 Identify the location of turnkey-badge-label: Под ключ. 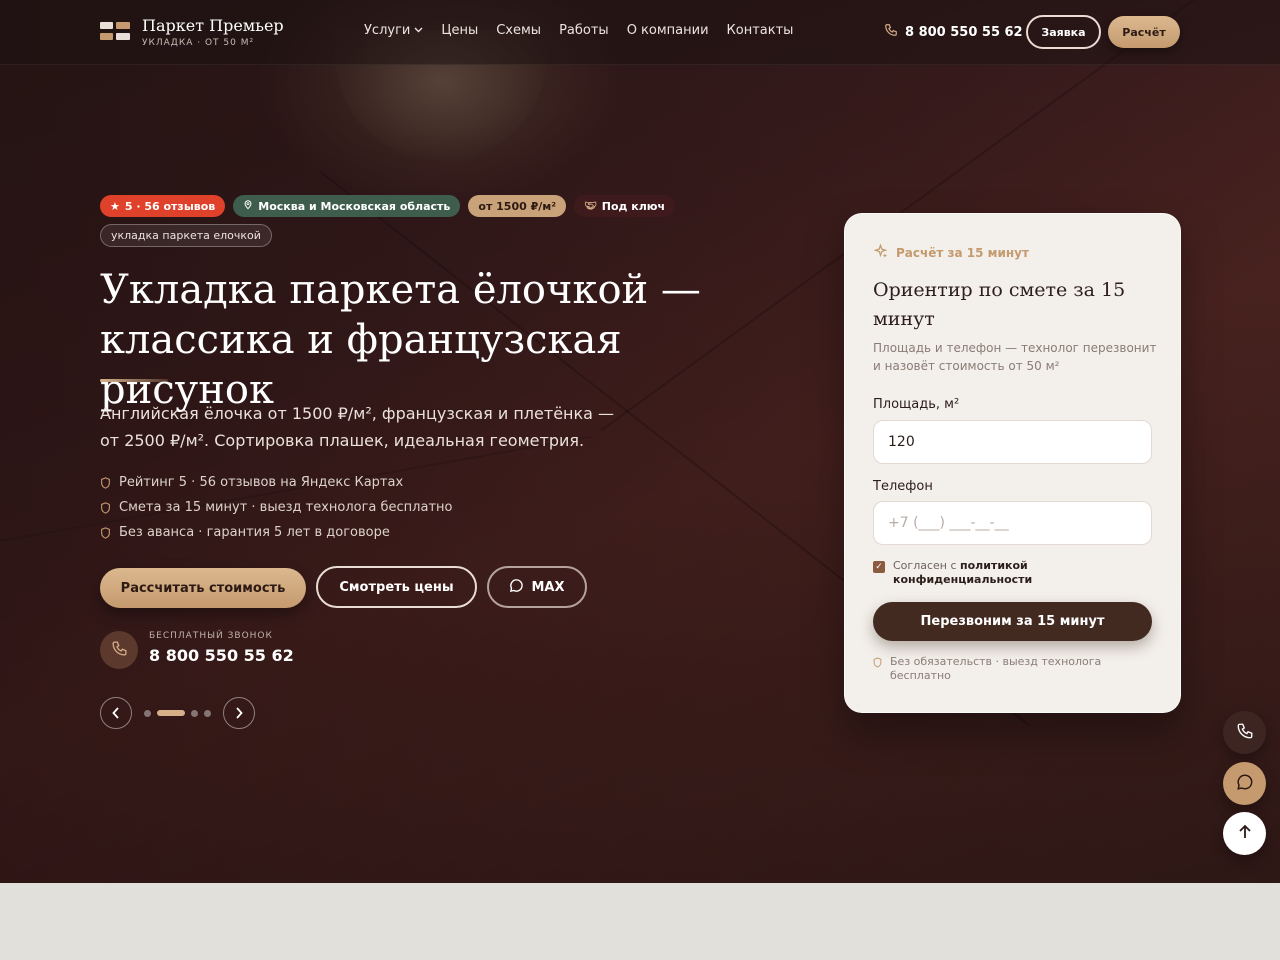
(633, 206).